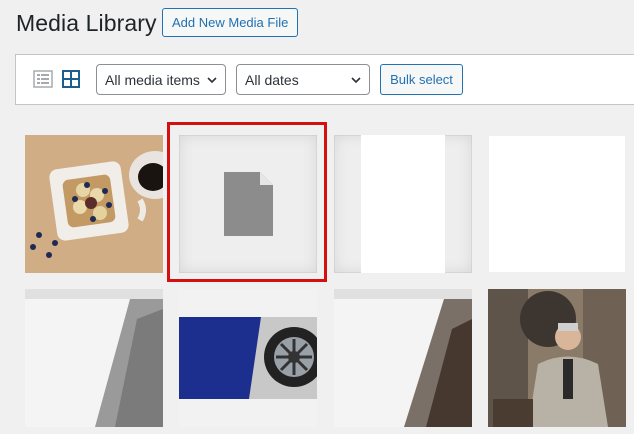 Image resolution: width=634 pixels, height=434 pixels. Describe the element at coordinates (71, 79) in the screenshot. I see `grid-view-icon` at that location.